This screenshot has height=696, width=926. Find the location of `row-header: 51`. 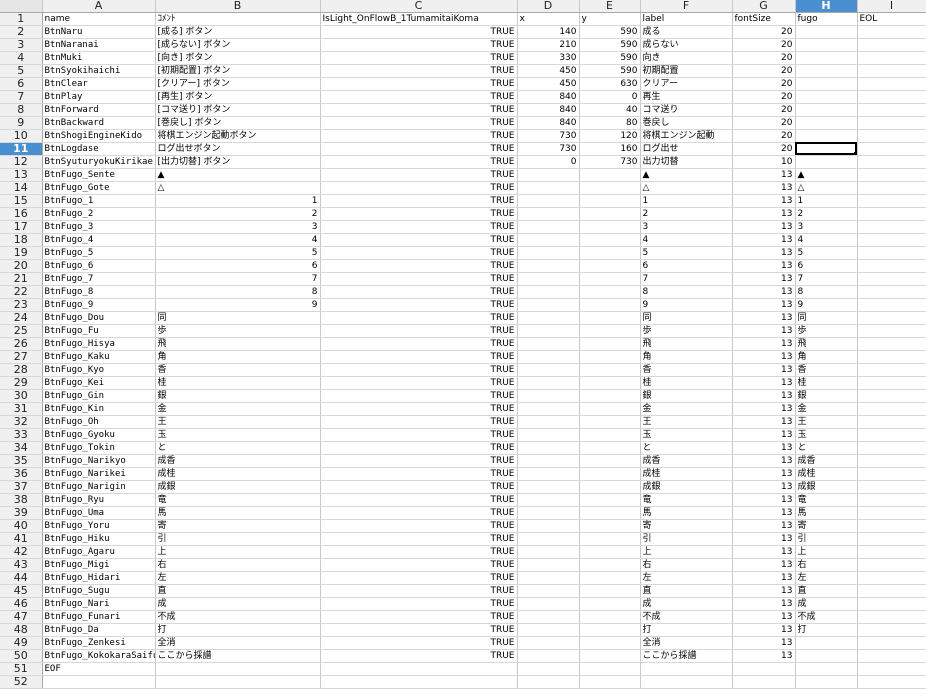

row-header: 51 is located at coordinates (21, 669).